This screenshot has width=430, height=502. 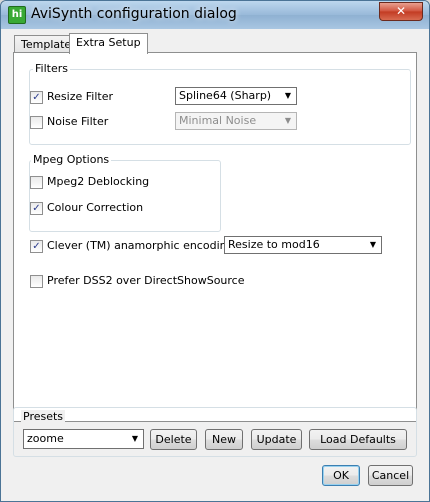 I want to click on resize-filter-select: Spline64 (Sharp) ▼, so click(x=236, y=96).